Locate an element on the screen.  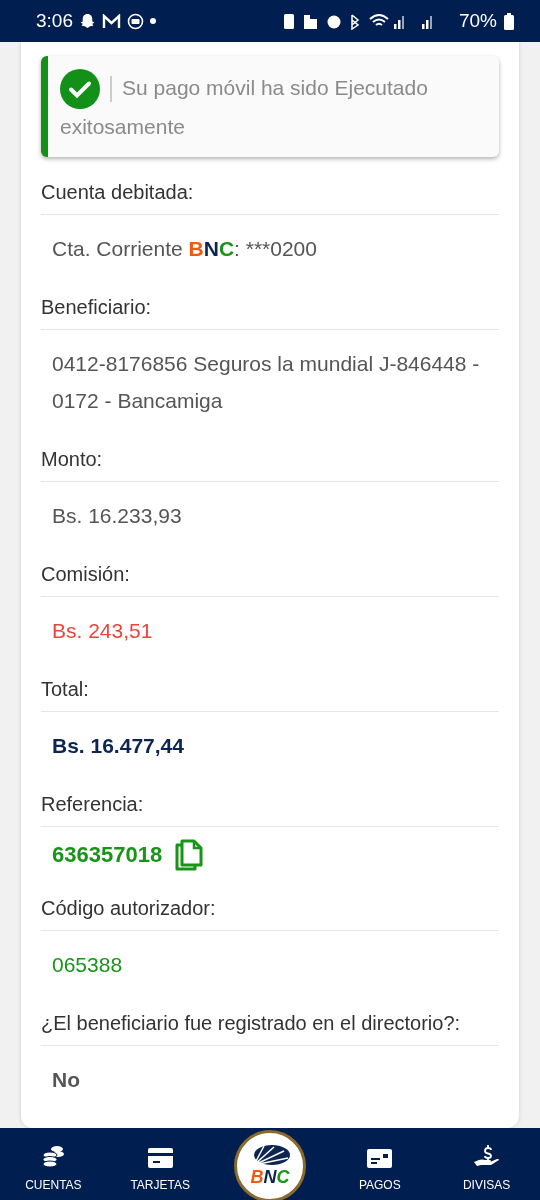
dot-icon is located at coordinates (153, 21).